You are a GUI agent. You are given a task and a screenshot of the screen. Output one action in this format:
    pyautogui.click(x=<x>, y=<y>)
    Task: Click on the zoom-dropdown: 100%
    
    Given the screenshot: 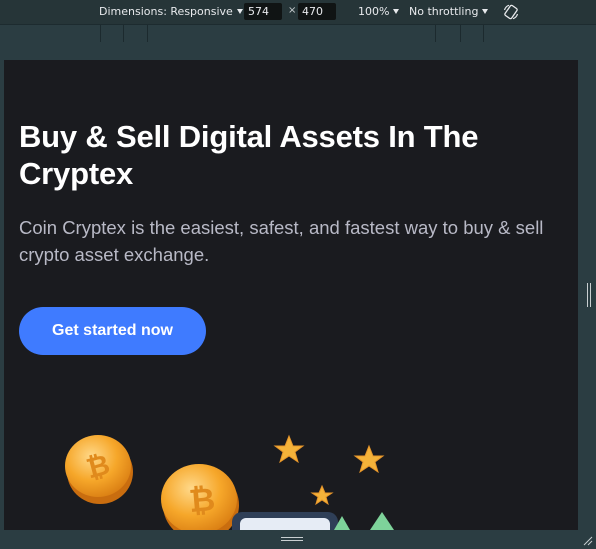 What is the action you would take?
    pyautogui.click(x=379, y=11)
    